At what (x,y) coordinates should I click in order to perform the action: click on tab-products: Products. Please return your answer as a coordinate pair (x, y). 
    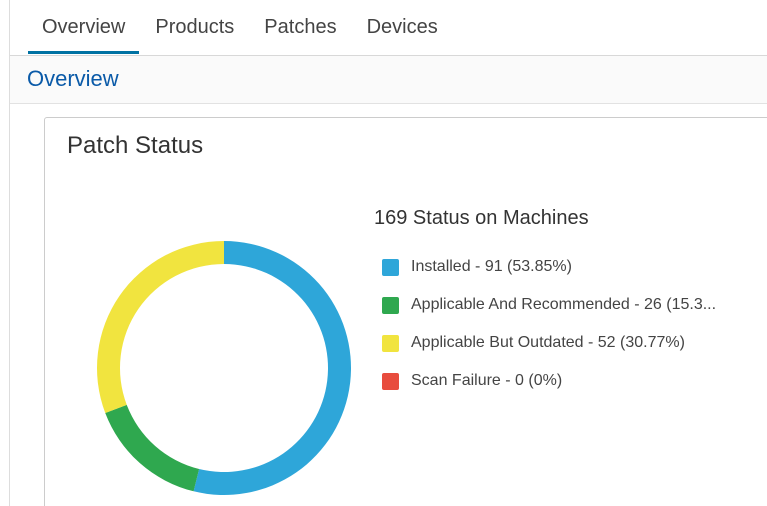
    Looking at the image, I should click on (194, 27).